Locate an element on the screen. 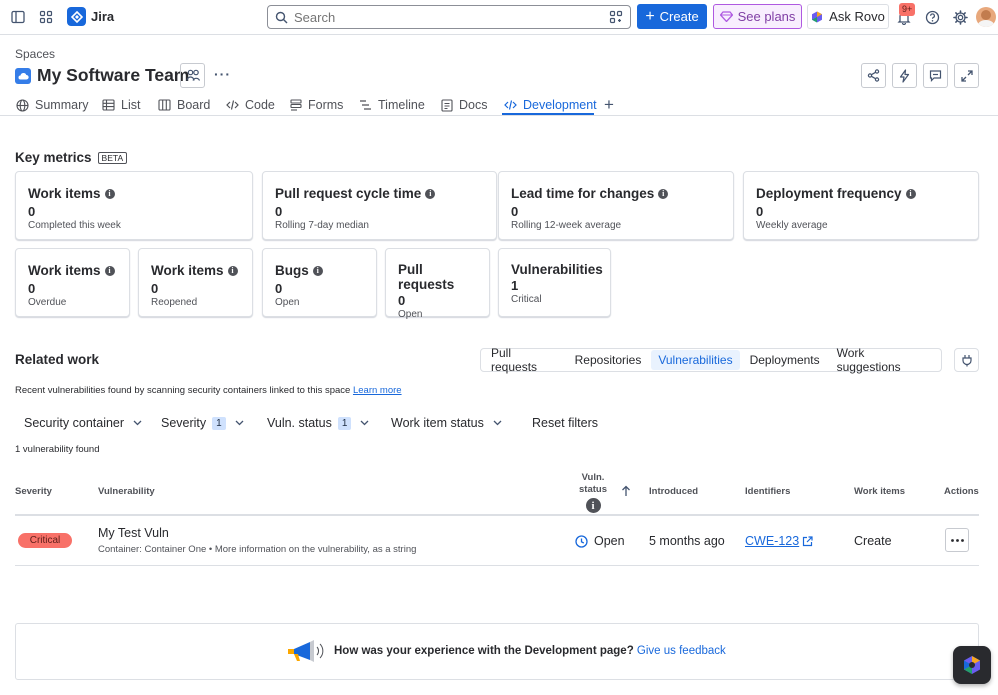 The width and height of the screenshot is (998, 695). column-header-vulnerability: Vulnerability is located at coordinates (126, 491).